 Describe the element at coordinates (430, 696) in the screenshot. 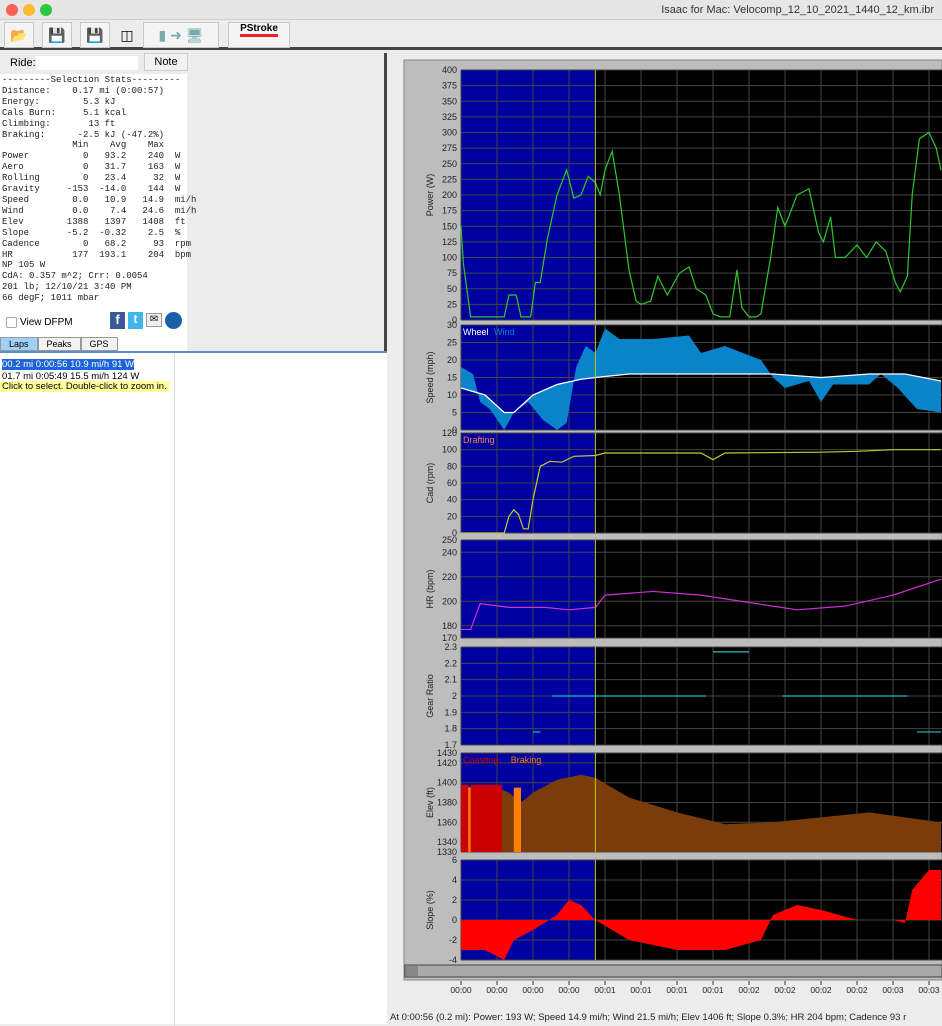

I see `y-axis-label: Gear Ratio` at that location.